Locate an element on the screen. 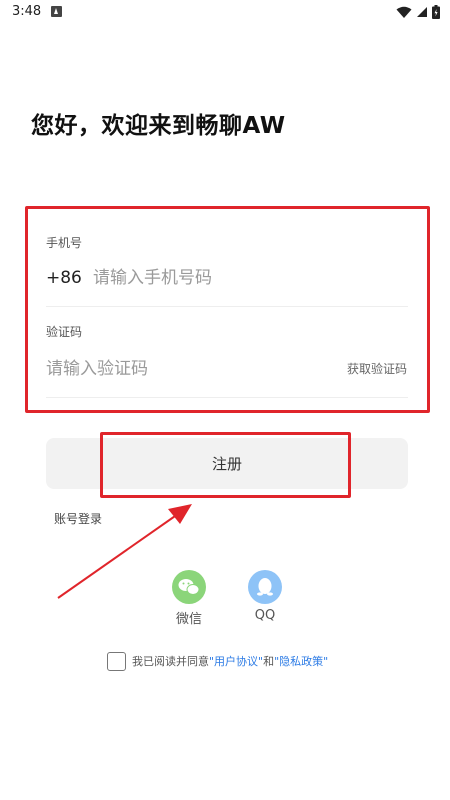  notification-icon is located at coordinates (56, 11).